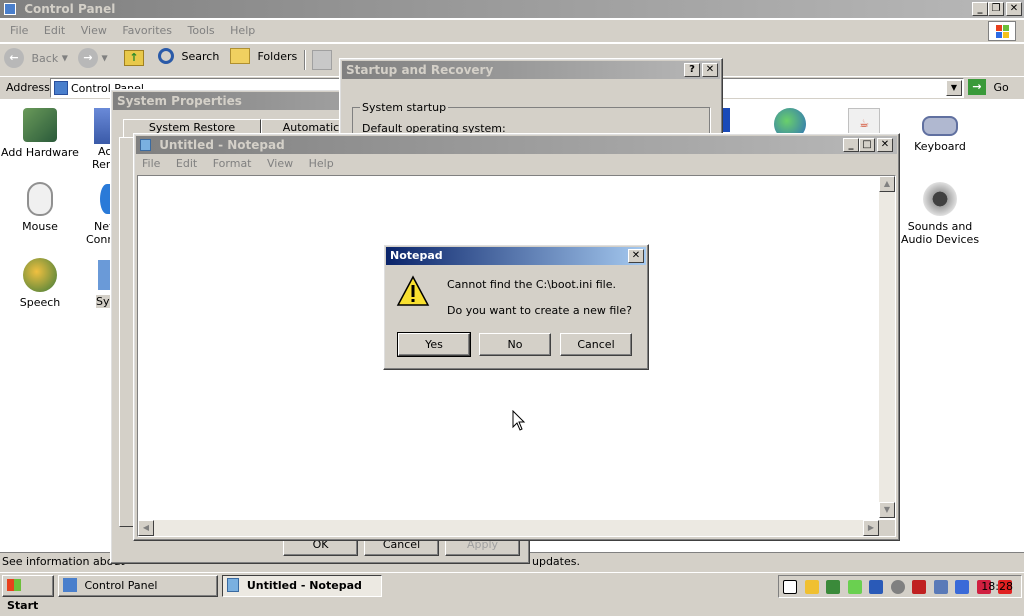 Image resolution: width=1024 pixels, height=616 pixels. What do you see at coordinates (887, 347) in the screenshot?
I see `vertical-scrollbar: ▲ ▼` at bounding box center [887, 347].